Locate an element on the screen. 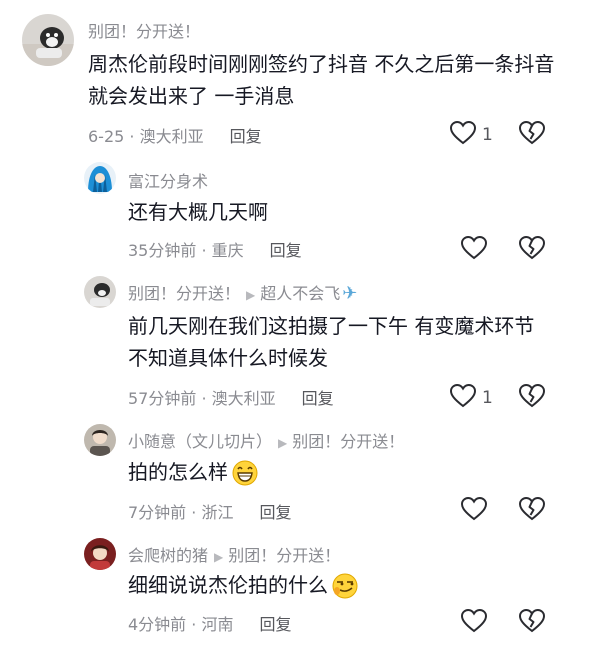 The image size is (600, 656). smirk-emoji-icon is located at coordinates (345, 590).